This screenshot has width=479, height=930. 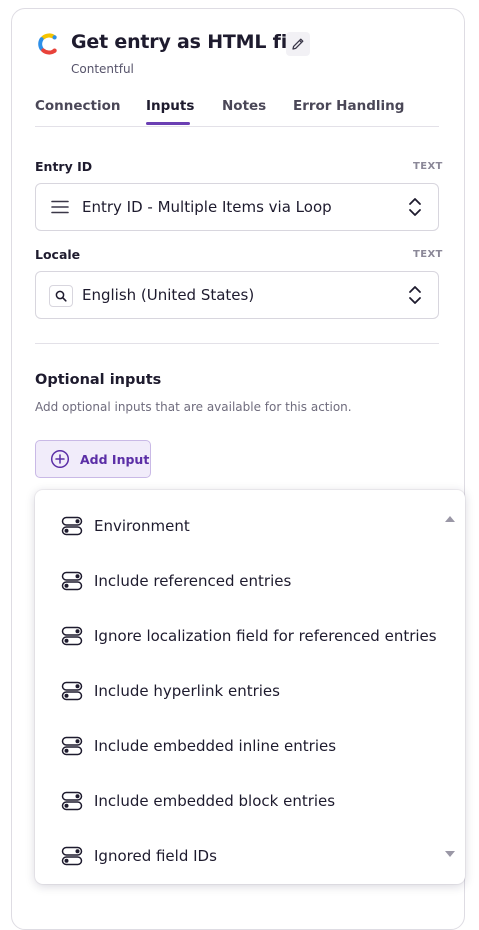 What do you see at coordinates (189, 42) in the screenshot?
I see `action-title: Get entry as HTML file` at bounding box center [189, 42].